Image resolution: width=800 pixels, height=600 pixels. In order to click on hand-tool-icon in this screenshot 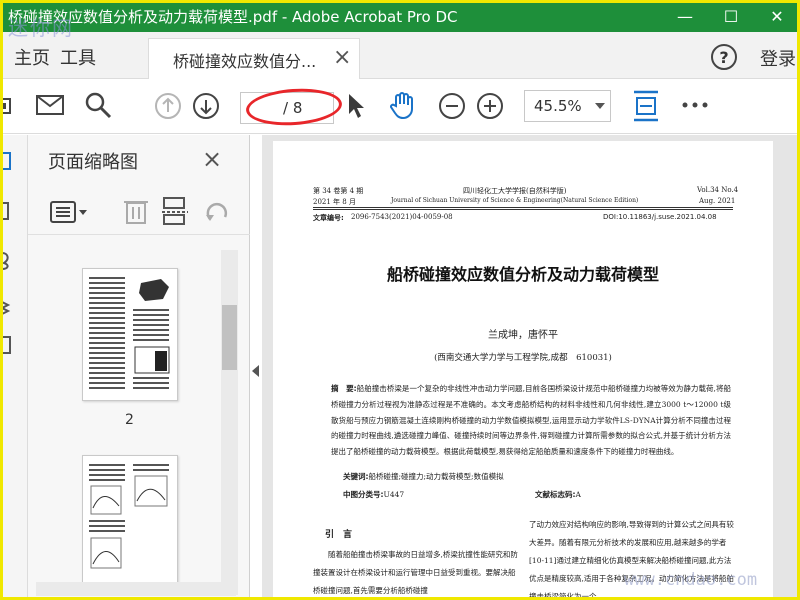, I will do `click(403, 105)`.